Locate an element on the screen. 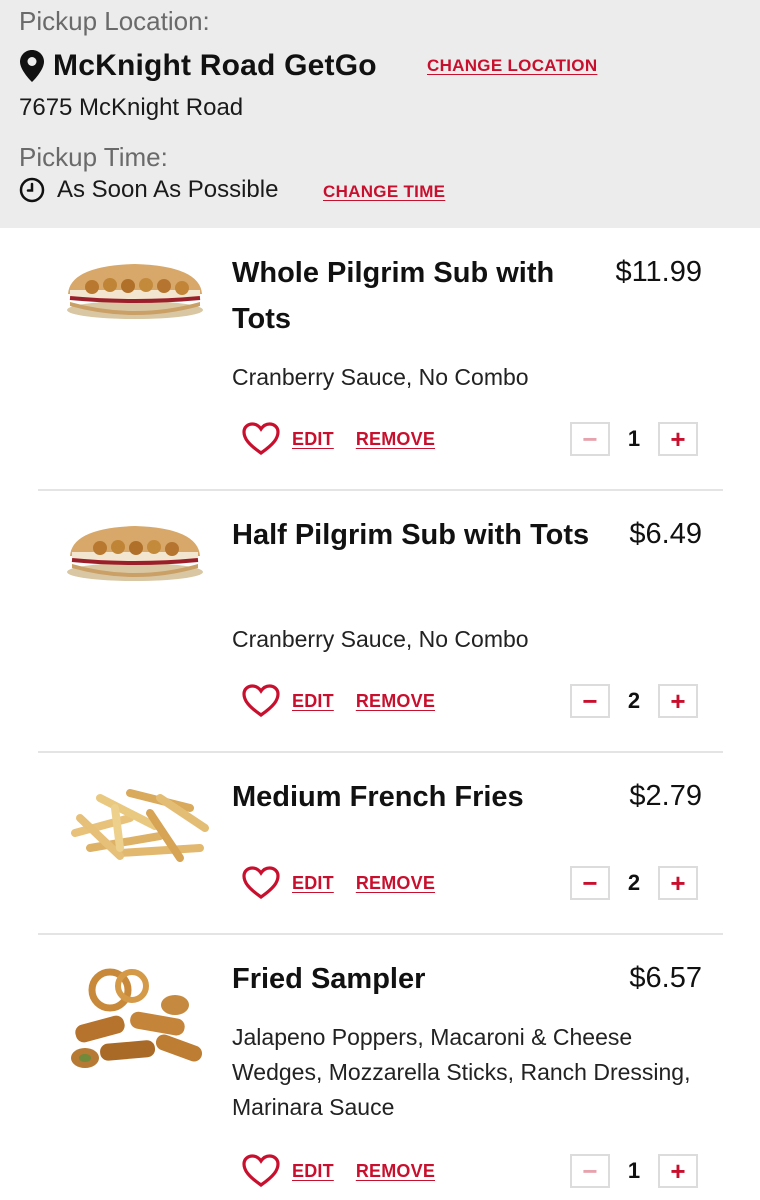  time-row: As Soon As Possible is located at coordinates (148, 190).